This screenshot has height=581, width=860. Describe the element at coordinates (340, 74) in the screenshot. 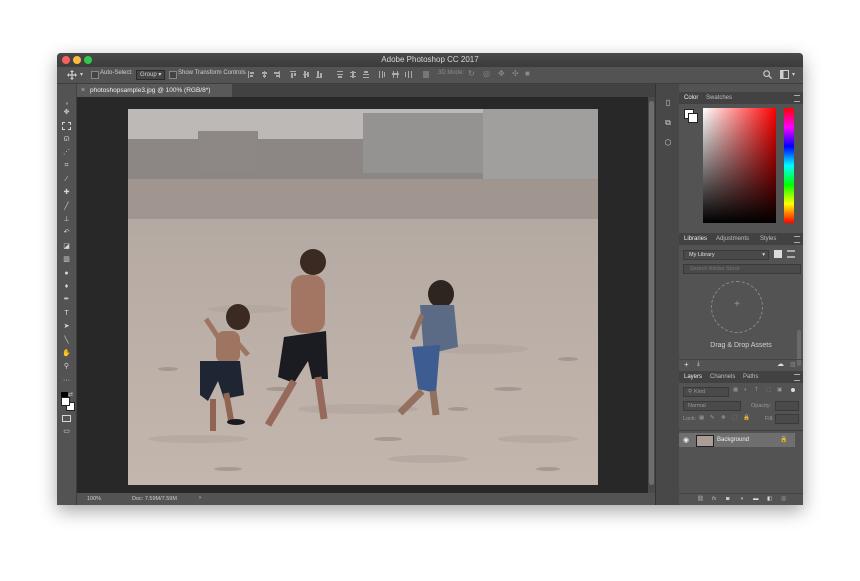

I see `distribute-top-icon` at that location.